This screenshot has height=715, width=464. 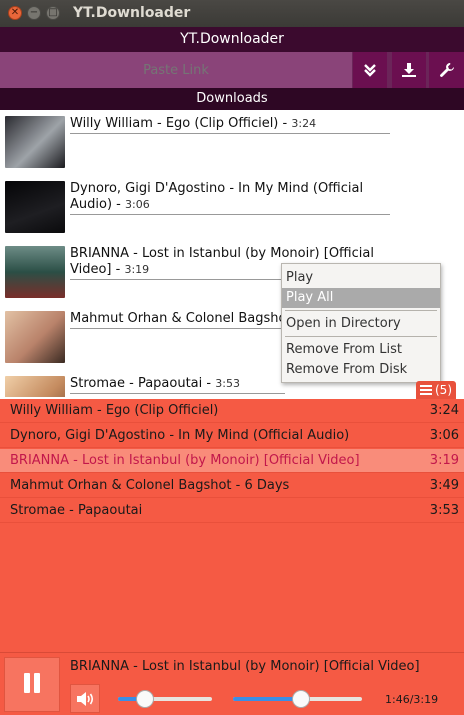 I want to click on playlist-row: Stromae - Papaoutai 3:53, so click(x=232, y=511).